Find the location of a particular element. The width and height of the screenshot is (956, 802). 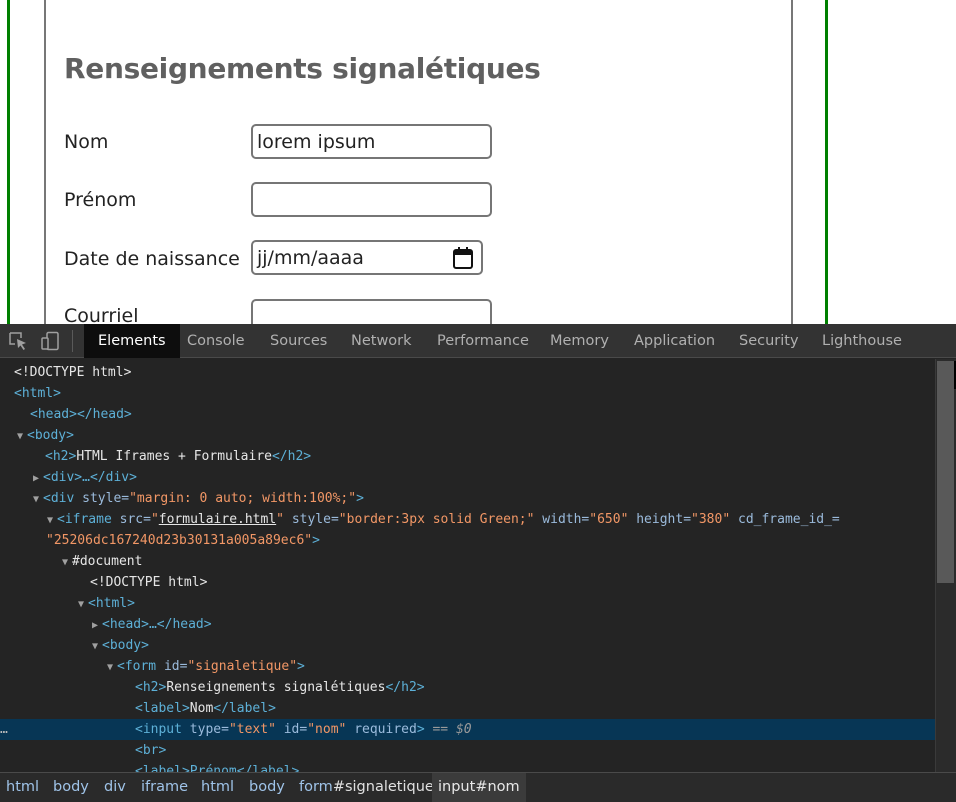

tab-network: Network is located at coordinates (381, 341).